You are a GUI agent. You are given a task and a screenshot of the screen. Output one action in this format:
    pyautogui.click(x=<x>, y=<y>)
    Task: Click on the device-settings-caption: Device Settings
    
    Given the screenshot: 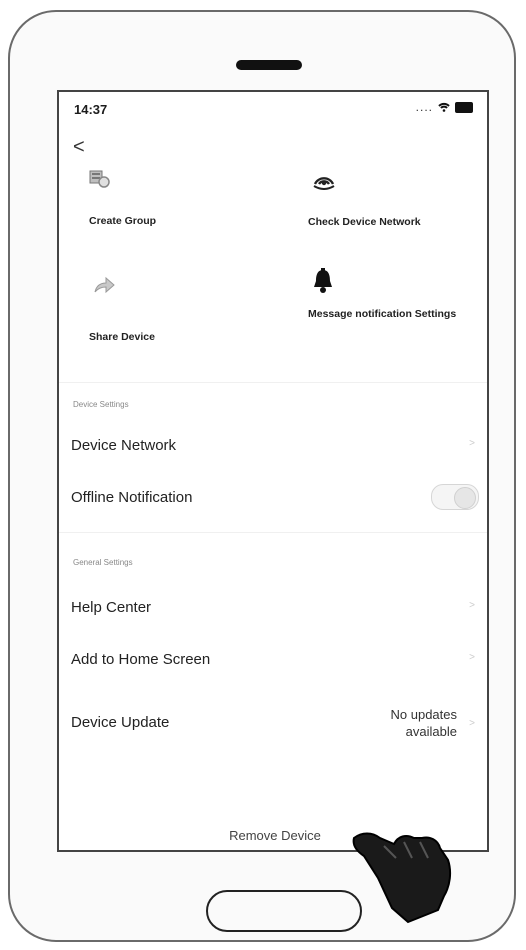 What is the action you would take?
    pyautogui.click(x=101, y=404)
    